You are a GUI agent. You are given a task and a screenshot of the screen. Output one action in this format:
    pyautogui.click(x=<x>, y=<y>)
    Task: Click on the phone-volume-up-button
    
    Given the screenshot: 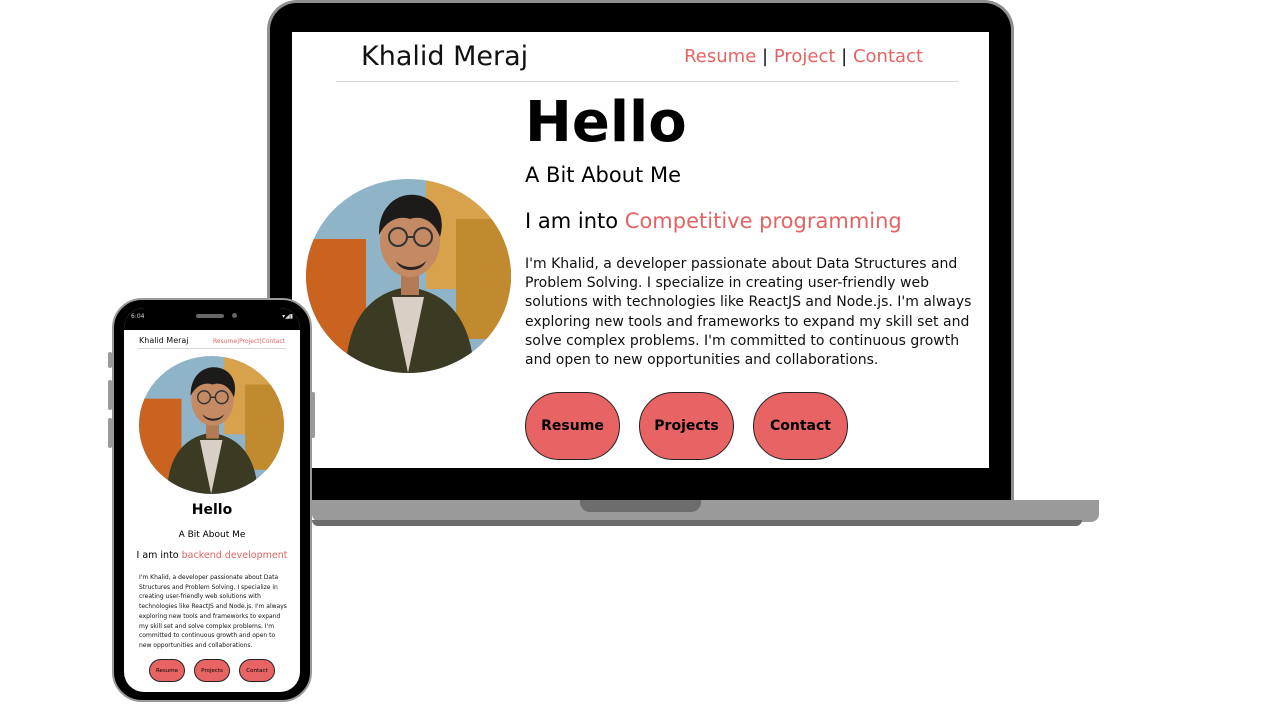 What is the action you would take?
    pyautogui.click(x=110, y=395)
    